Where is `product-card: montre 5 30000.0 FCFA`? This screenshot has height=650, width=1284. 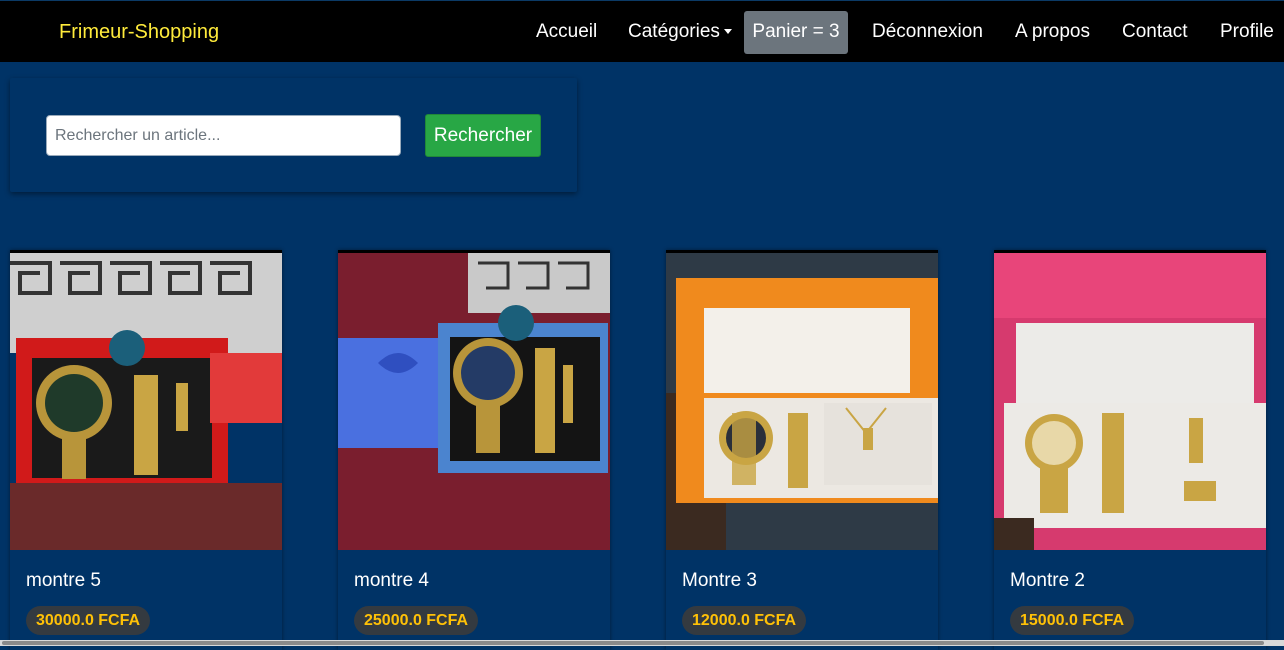 product-card: montre 5 30000.0 FCFA is located at coordinates (146, 450).